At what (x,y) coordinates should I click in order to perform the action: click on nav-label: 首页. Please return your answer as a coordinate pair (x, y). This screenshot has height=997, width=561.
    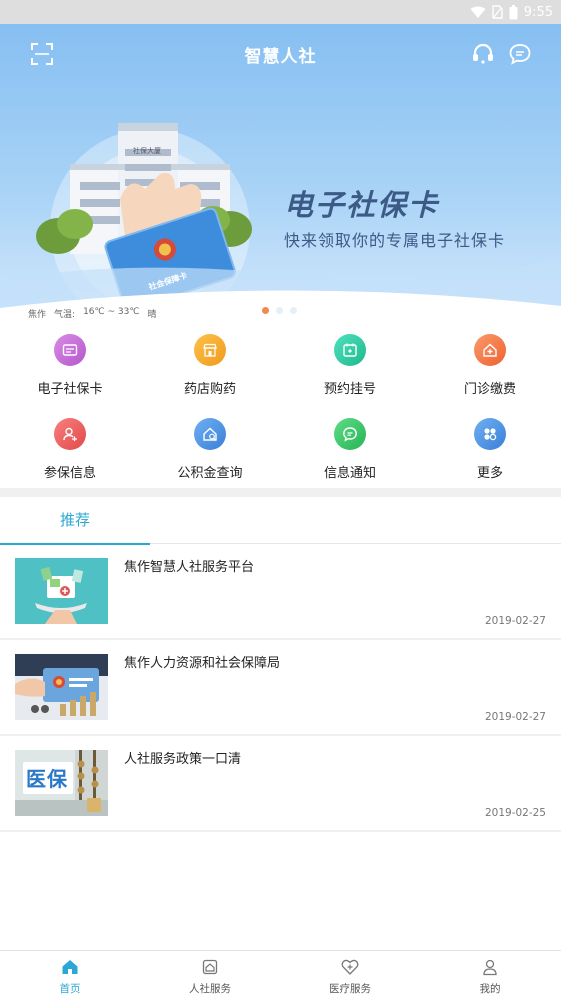
    Looking at the image, I should click on (70, 989).